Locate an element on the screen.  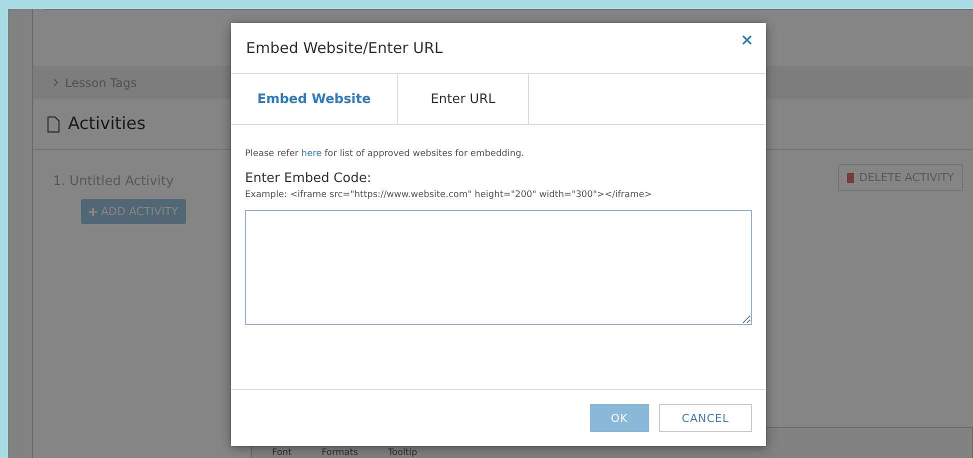
tab: Embed Website is located at coordinates (314, 99).